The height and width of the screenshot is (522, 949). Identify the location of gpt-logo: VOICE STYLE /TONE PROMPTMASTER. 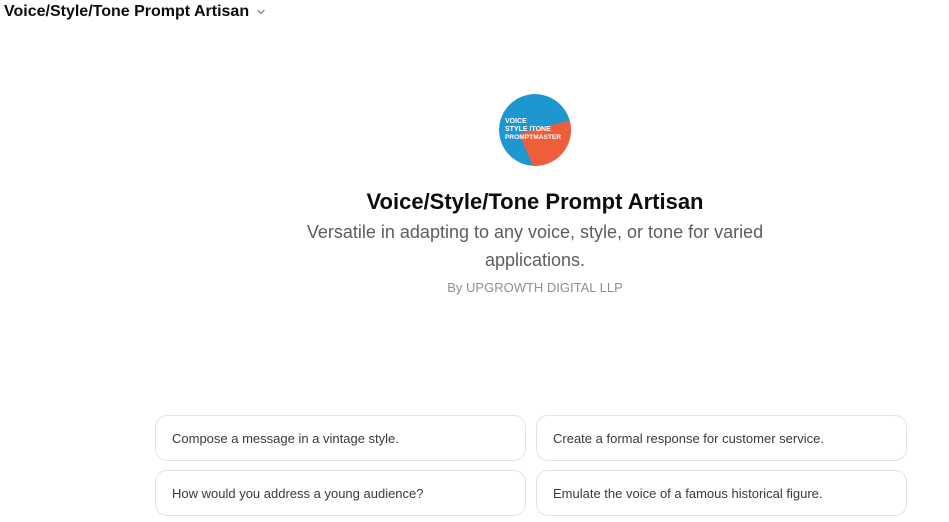
(535, 130).